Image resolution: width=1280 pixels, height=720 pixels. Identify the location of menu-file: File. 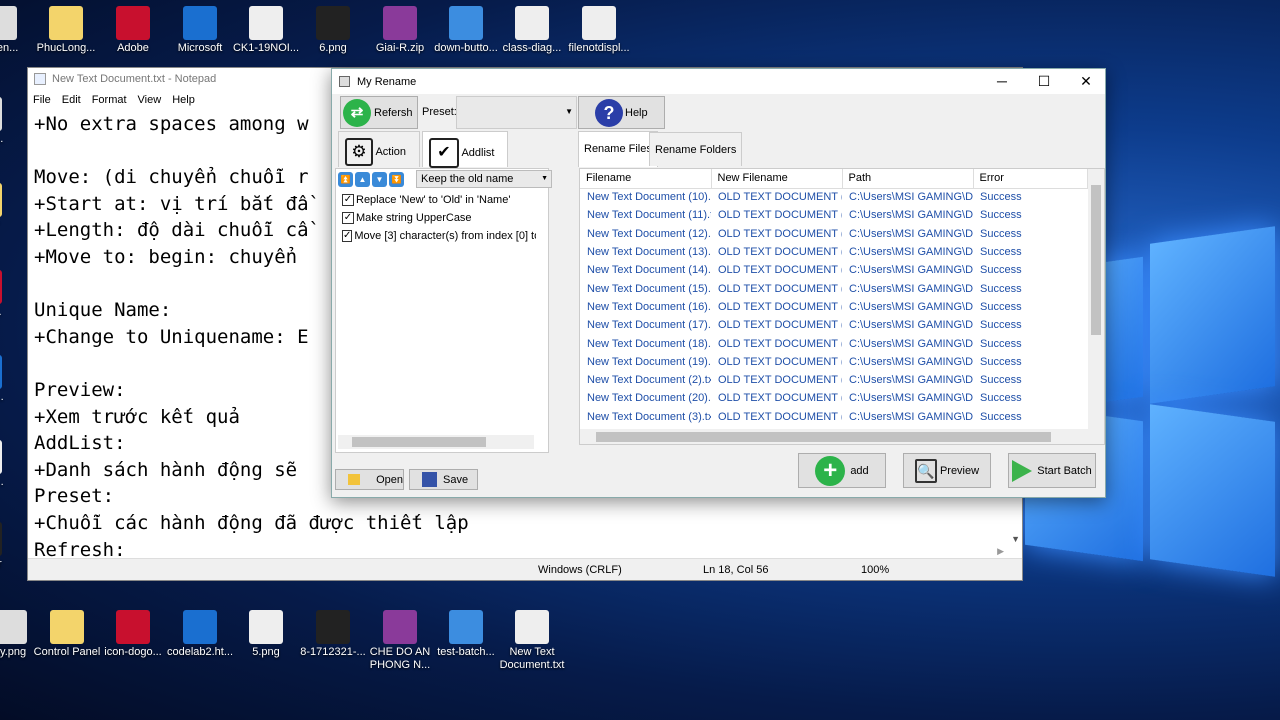
(42, 100).